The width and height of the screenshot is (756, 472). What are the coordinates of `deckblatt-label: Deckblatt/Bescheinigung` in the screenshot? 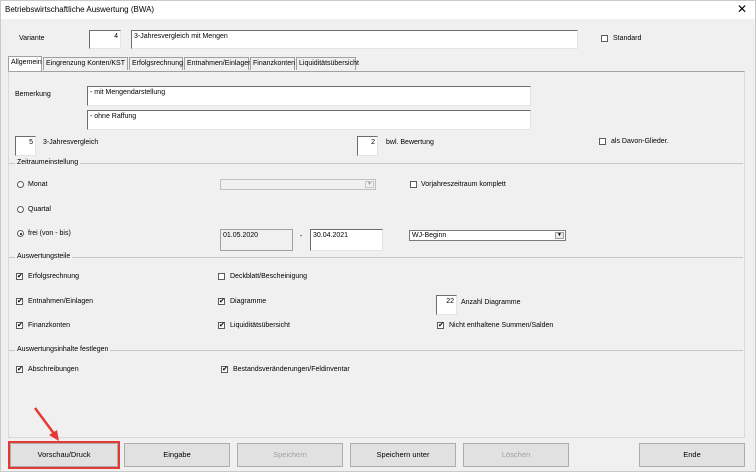 It's located at (269, 276).